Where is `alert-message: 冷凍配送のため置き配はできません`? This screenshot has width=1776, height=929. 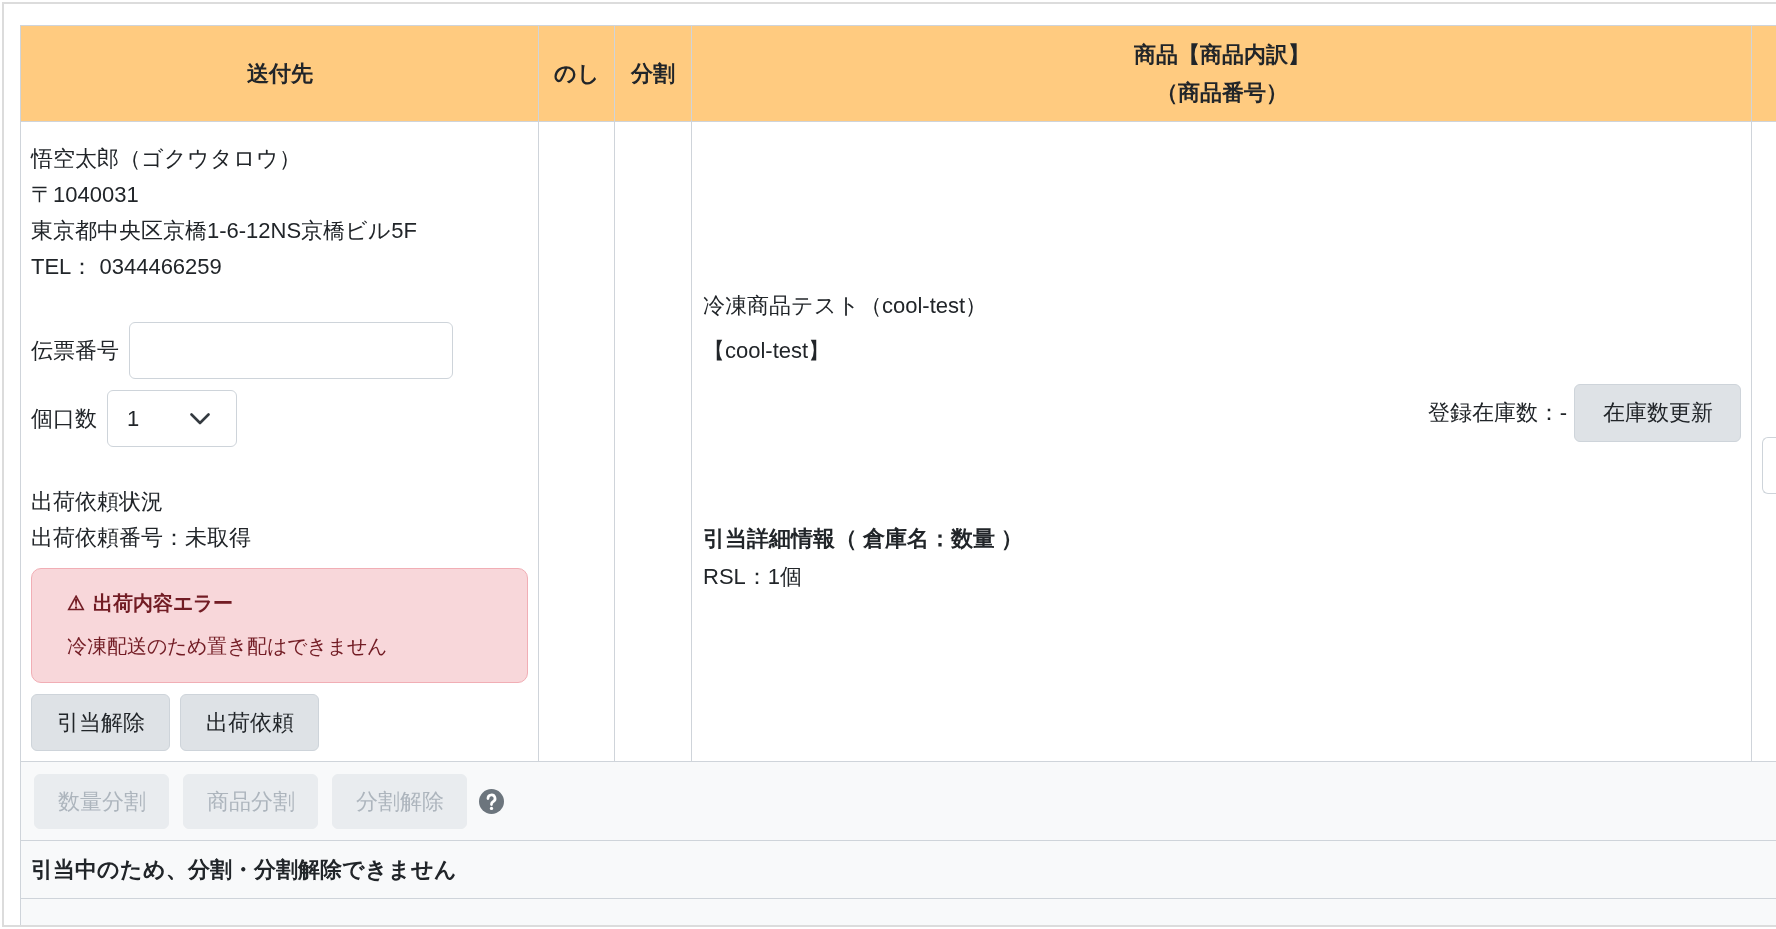 alert-message: 冷凍配送のため置き配はできません is located at coordinates (227, 646).